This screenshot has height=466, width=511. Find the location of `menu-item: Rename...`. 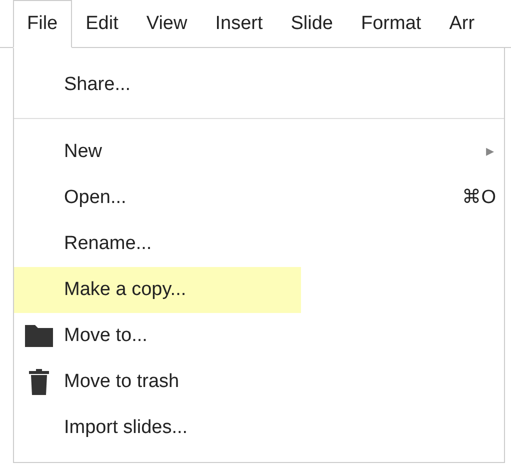

menu-item: Rename... is located at coordinates (259, 244).